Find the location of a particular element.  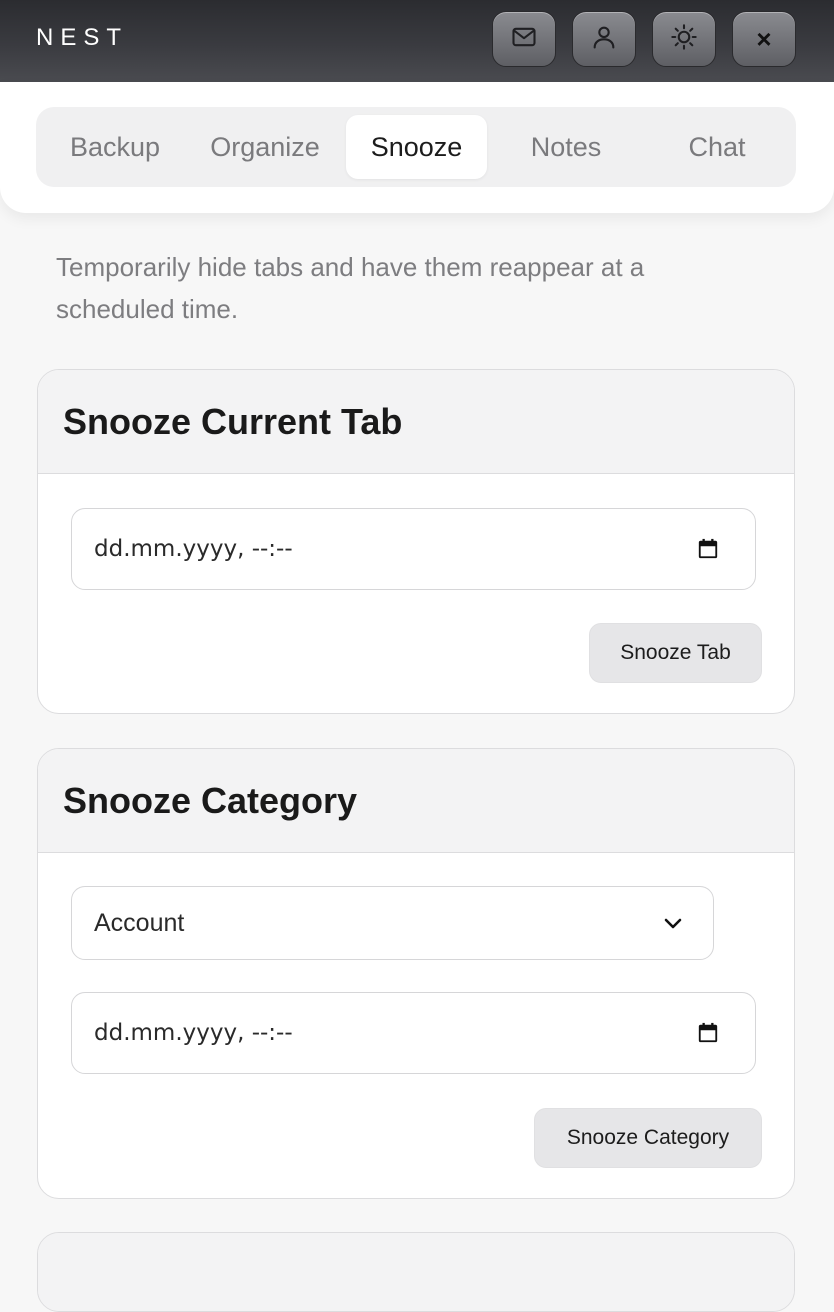

user-icon is located at coordinates (604, 39).